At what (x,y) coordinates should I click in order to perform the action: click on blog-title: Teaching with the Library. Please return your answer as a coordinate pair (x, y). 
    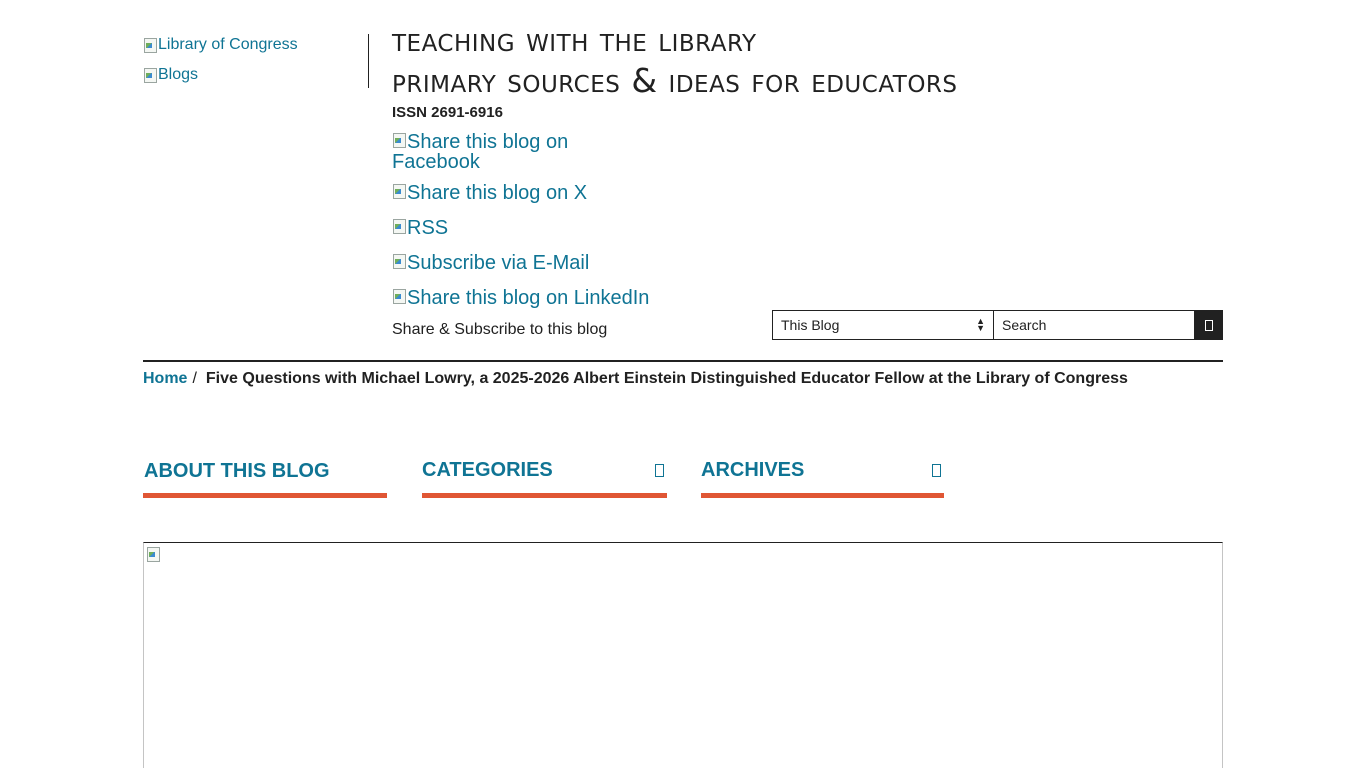
    Looking at the image, I should click on (574, 39).